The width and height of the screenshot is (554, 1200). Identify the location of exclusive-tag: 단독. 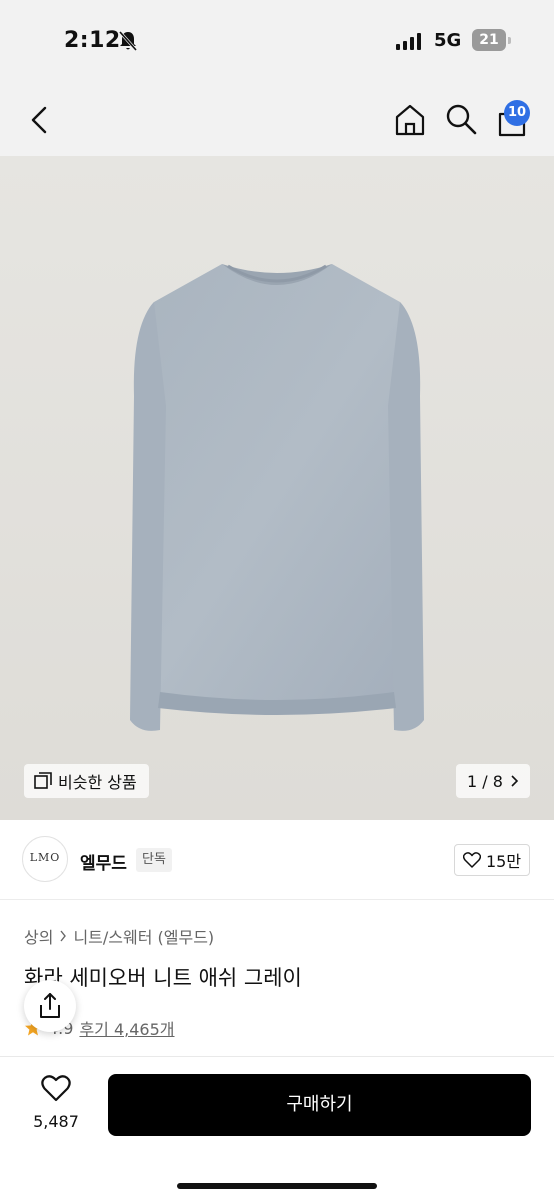
(154, 860).